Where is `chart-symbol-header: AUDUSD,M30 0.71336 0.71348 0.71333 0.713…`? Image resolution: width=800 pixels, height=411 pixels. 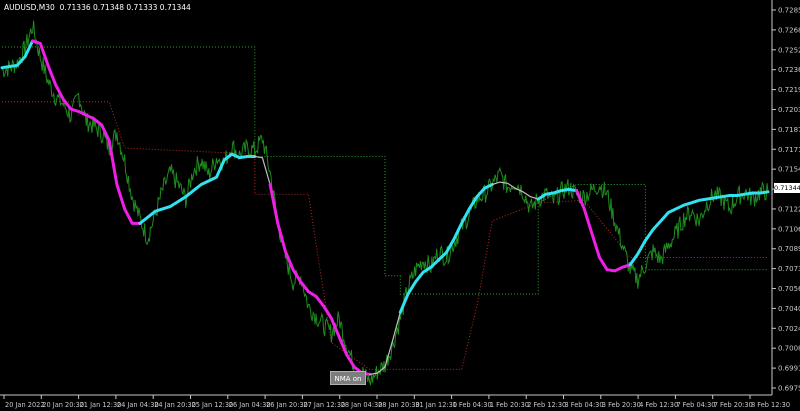 chart-symbol-header: AUDUSD,M30 0.71336 0.71348 0.71333 0.713… is located at coordinates (97, 7).